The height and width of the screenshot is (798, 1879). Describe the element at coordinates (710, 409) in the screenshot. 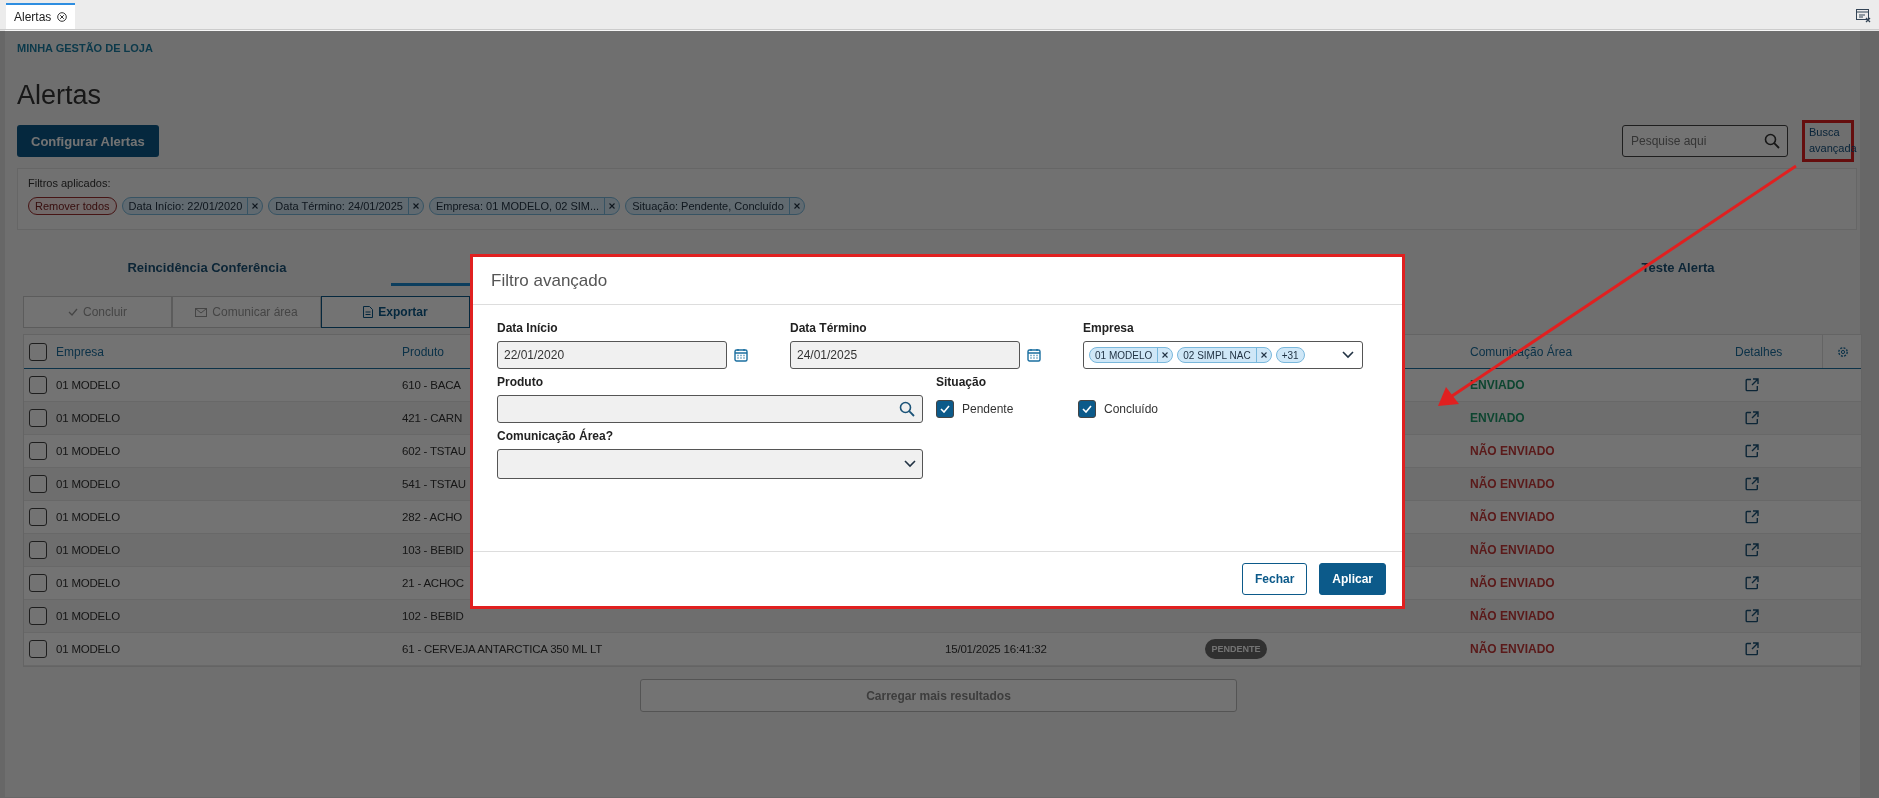

I see `product-field` at that location.